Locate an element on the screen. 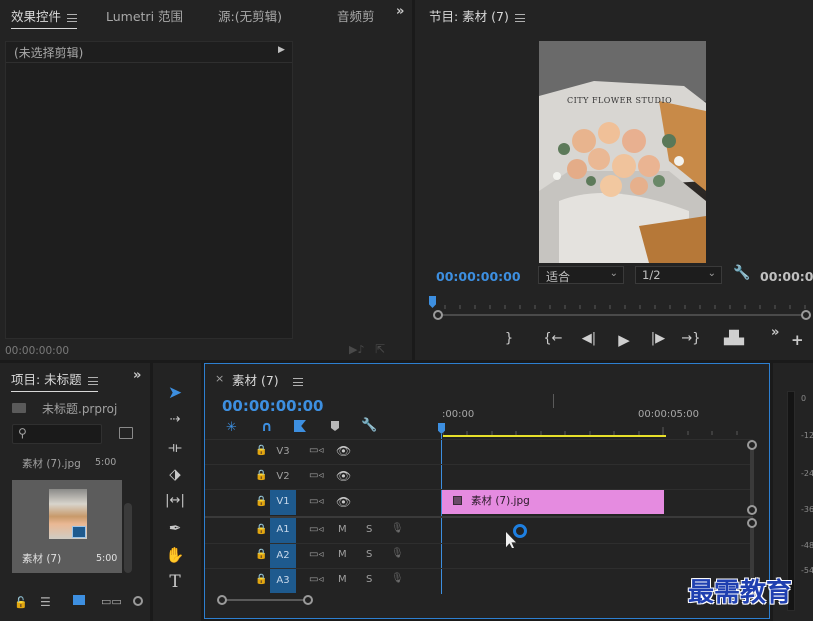  expand-arrow-icon: ▶ is located at coordinates (281, 50).